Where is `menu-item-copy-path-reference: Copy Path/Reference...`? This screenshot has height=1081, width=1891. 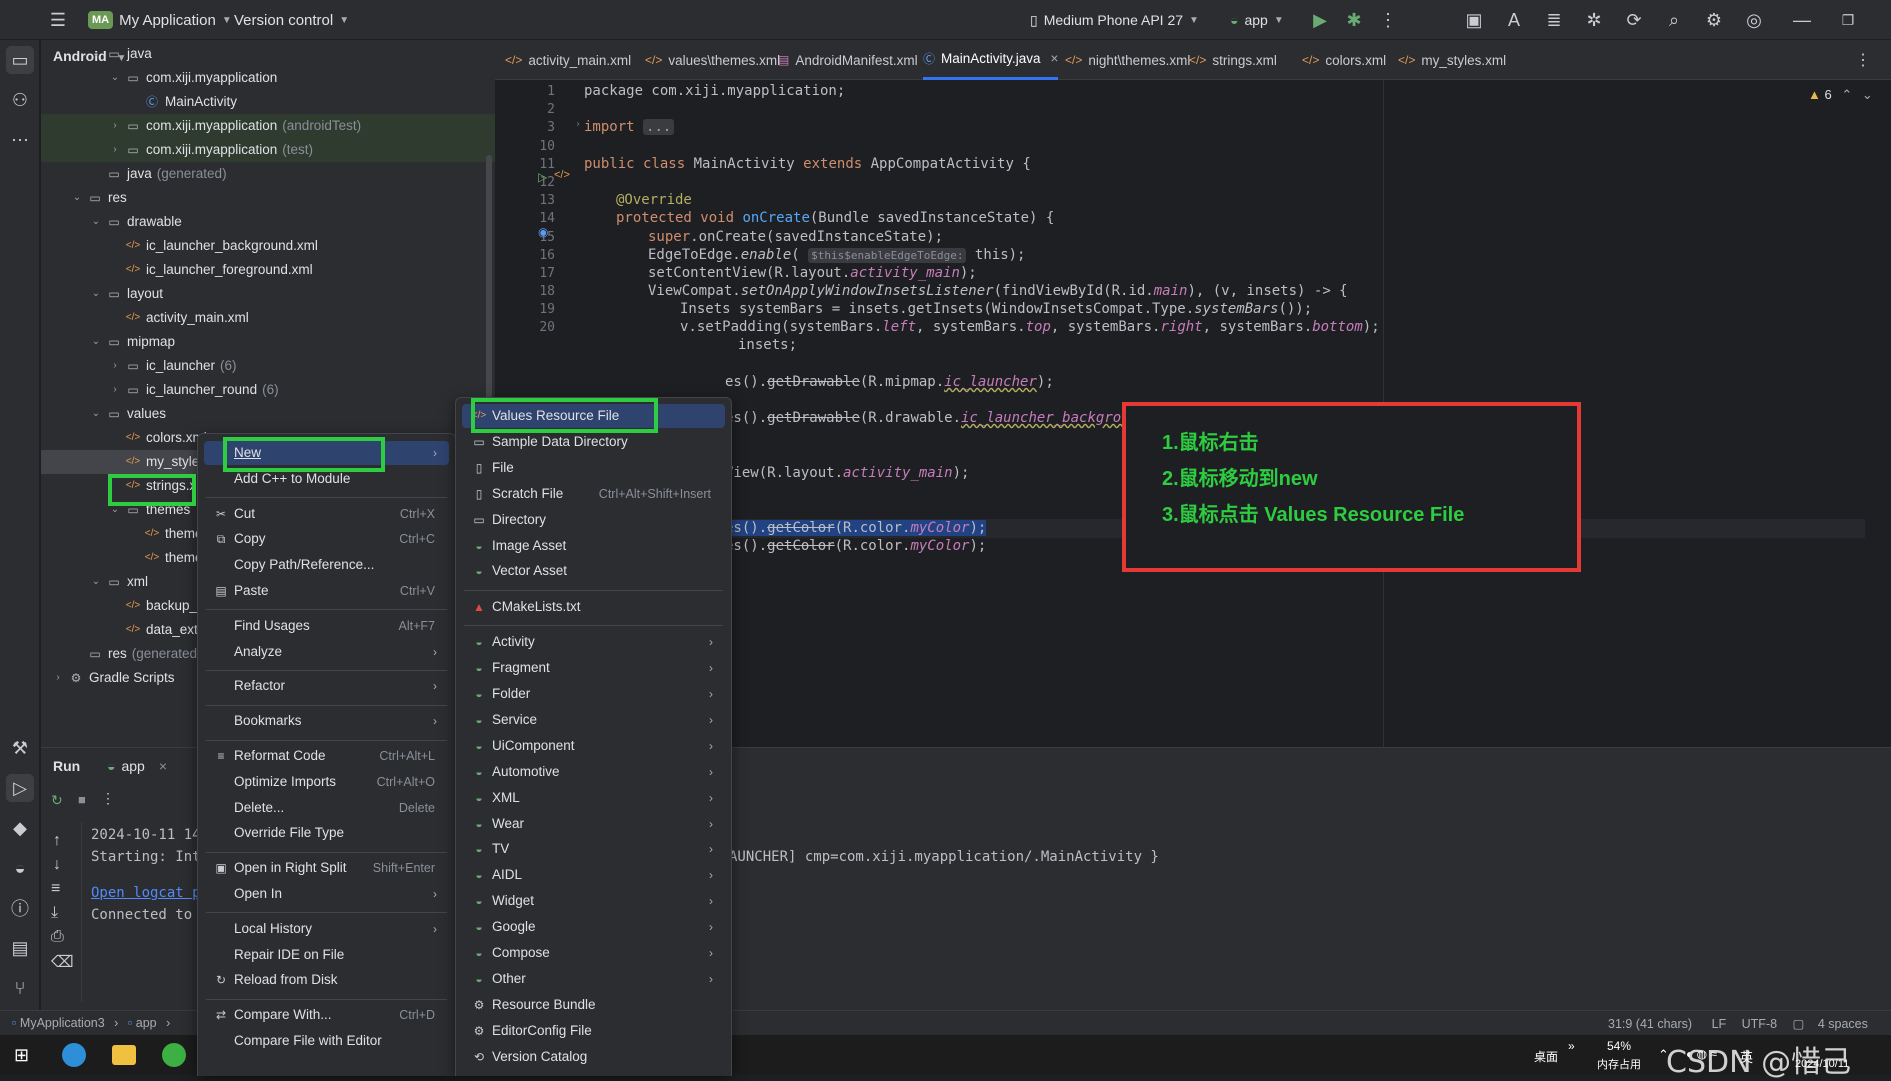
menu-item-copy-path-reference: Copy Path/Reference... is located at coordinates (326, 565).